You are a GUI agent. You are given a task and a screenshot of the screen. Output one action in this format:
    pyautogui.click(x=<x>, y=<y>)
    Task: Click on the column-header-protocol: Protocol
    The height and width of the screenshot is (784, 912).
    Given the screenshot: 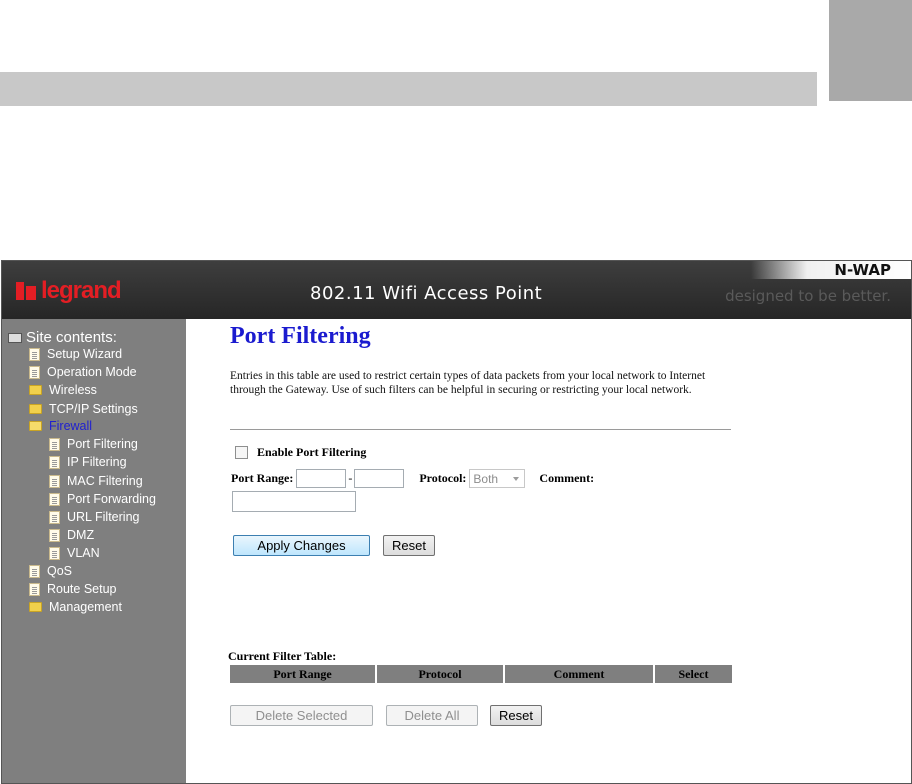 What is the action you would take?
    pyautogui.click(x=441, y=674)
    